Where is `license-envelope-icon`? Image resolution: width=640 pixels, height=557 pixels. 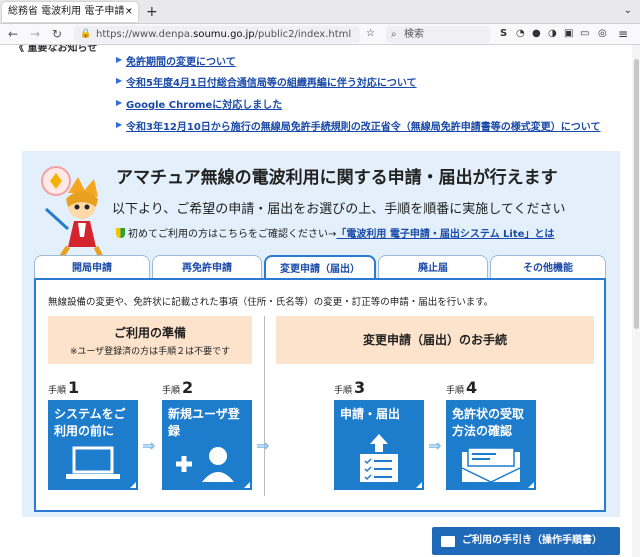
license-envelope-icon is located at coordinates (491, 465).